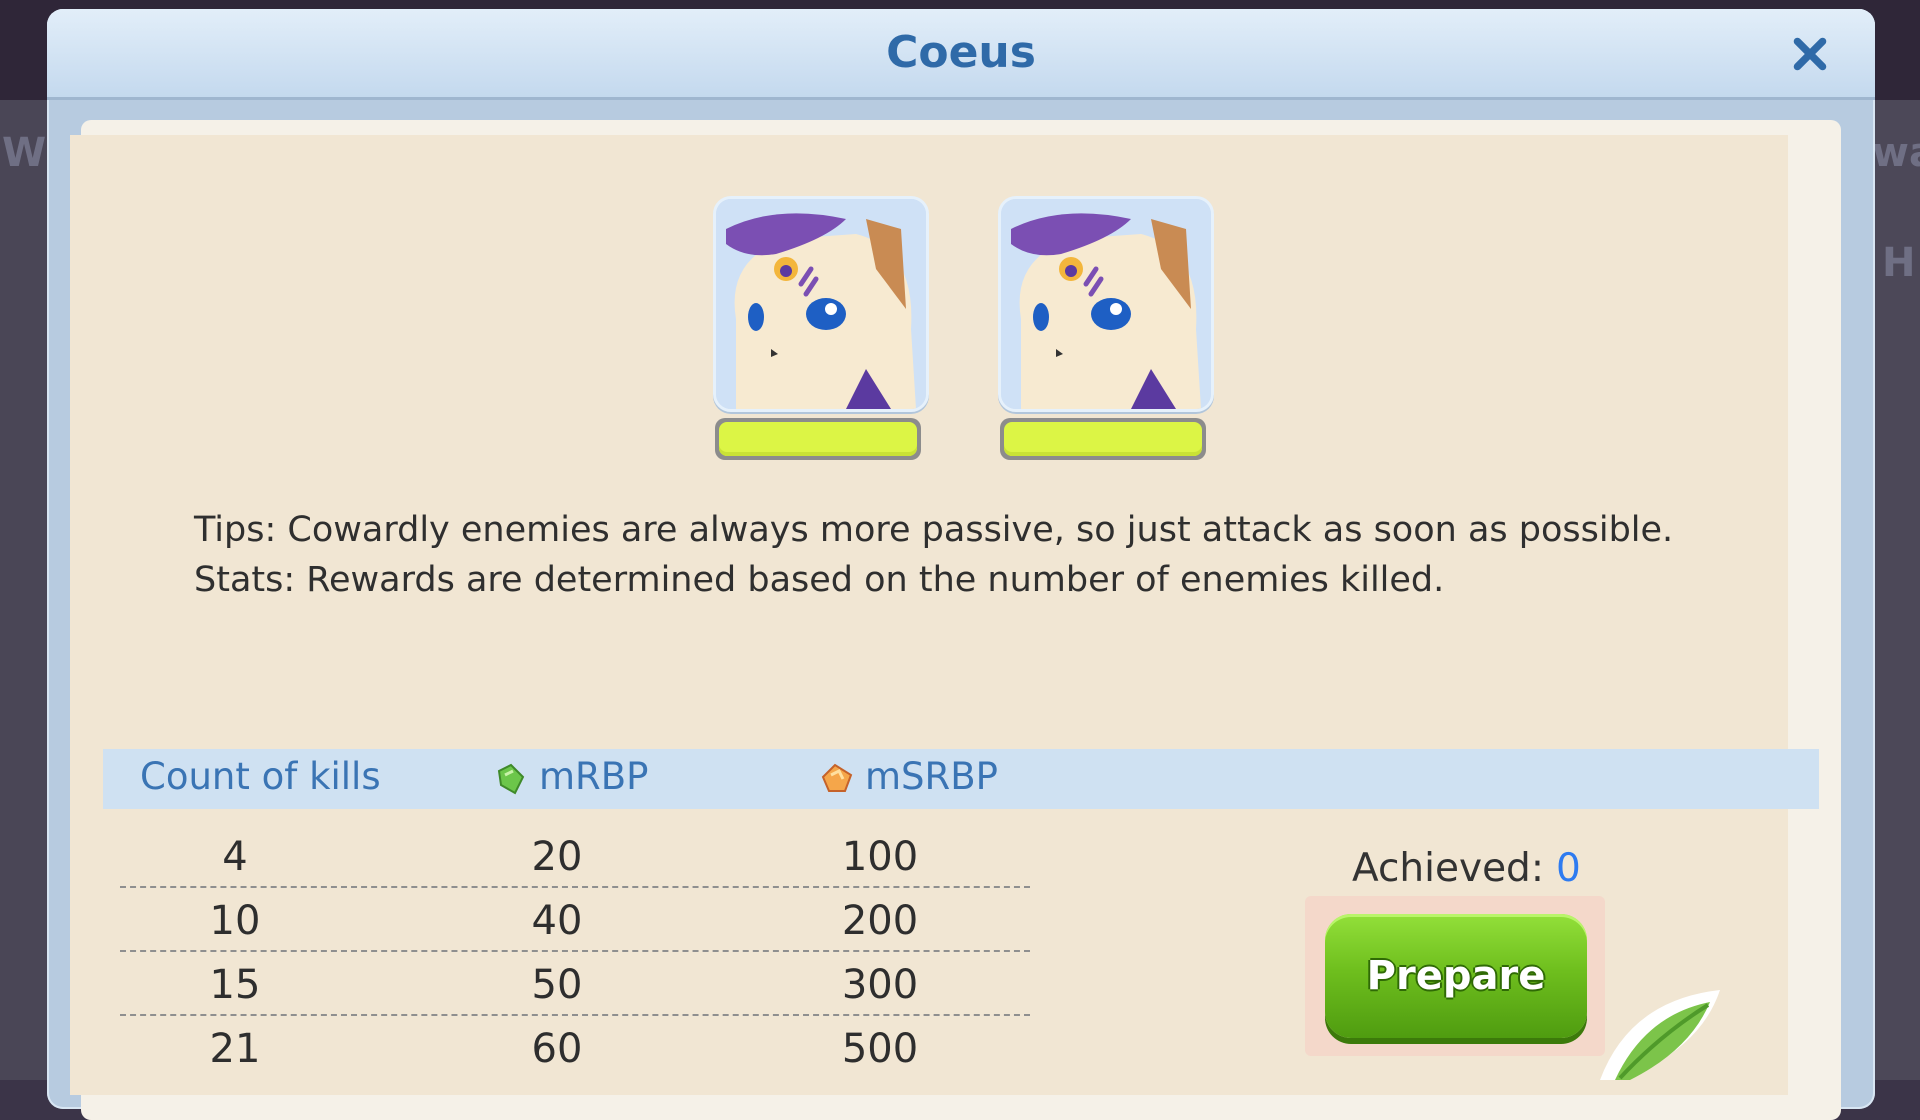 This screenshot has height=1120, width=1920. I want to click on background-text-fragment: W, so click(24, 153).